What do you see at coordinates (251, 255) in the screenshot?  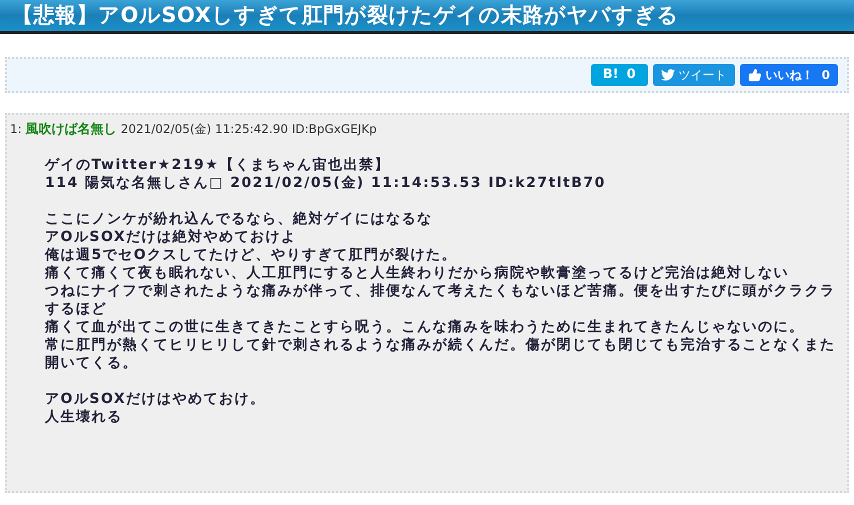 I see `post-line: 俺は週5でセOクスしてたけど、やりすぎて肛門が裂けた。` at bounding box center [251, 255].